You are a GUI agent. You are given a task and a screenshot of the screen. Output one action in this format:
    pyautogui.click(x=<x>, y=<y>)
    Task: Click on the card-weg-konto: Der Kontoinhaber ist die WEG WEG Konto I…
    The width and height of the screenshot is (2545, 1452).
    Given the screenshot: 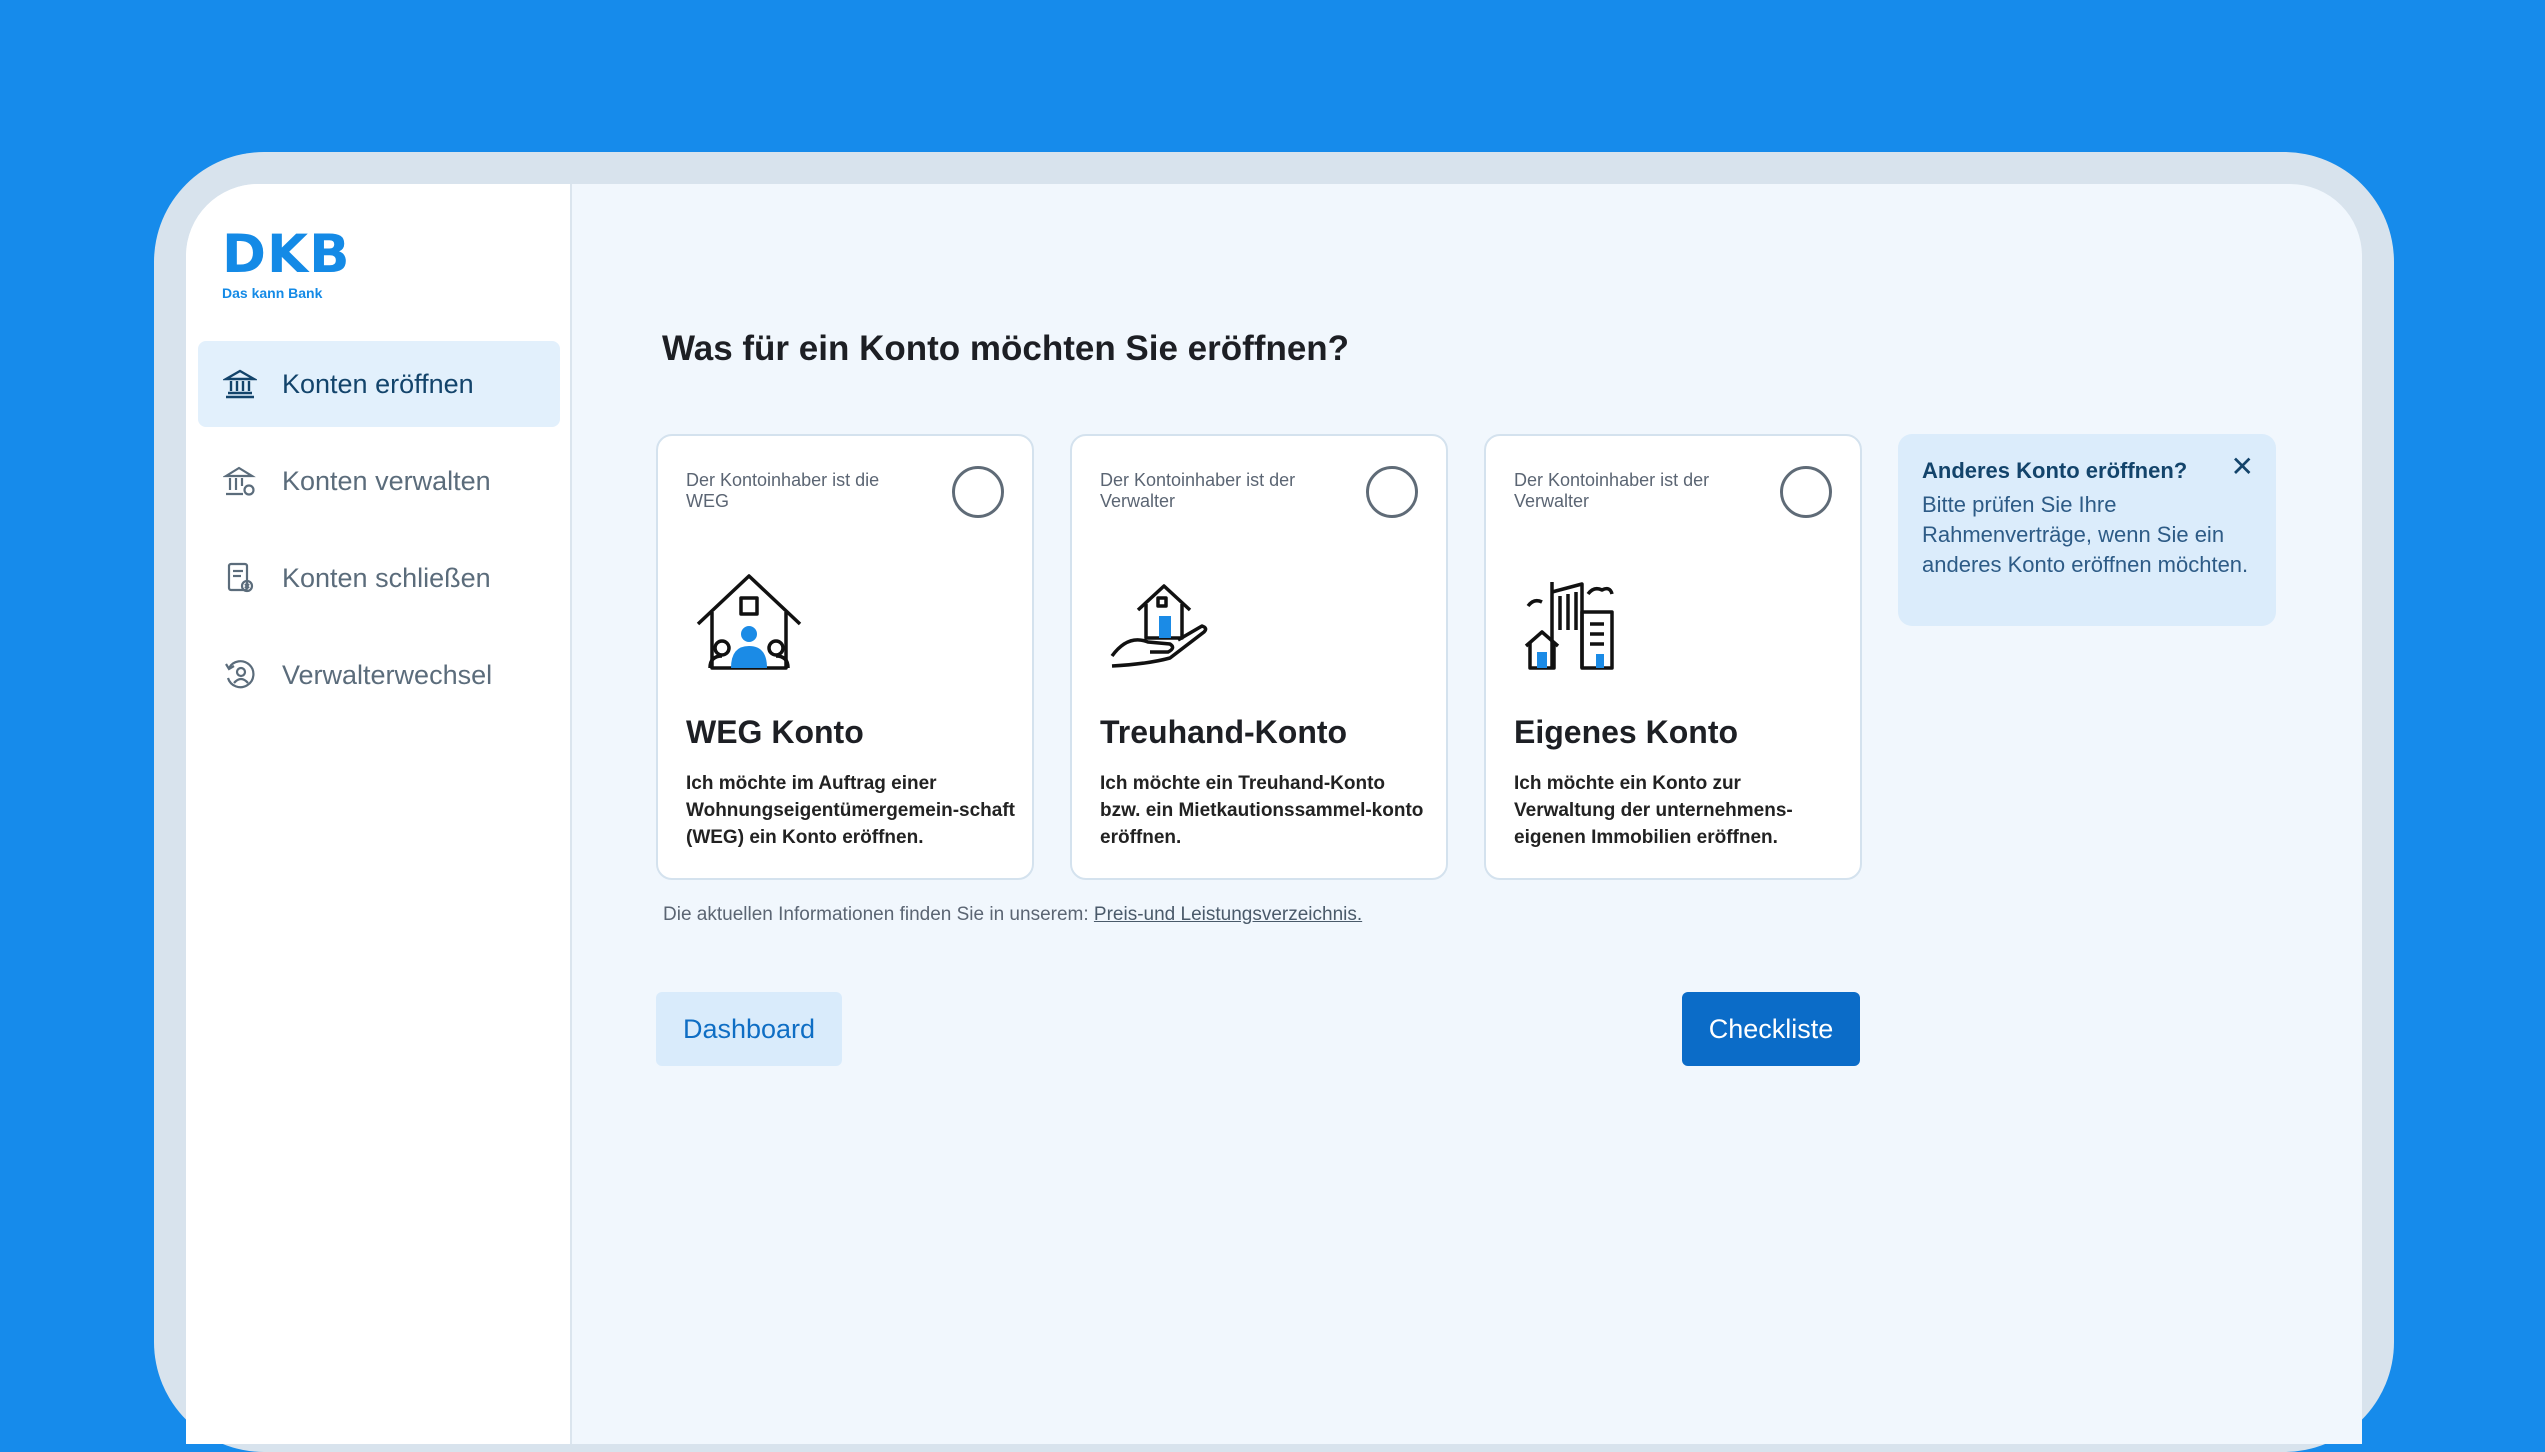 What is the action you would take?
    pyautogui.click(x=845, y=657)
    